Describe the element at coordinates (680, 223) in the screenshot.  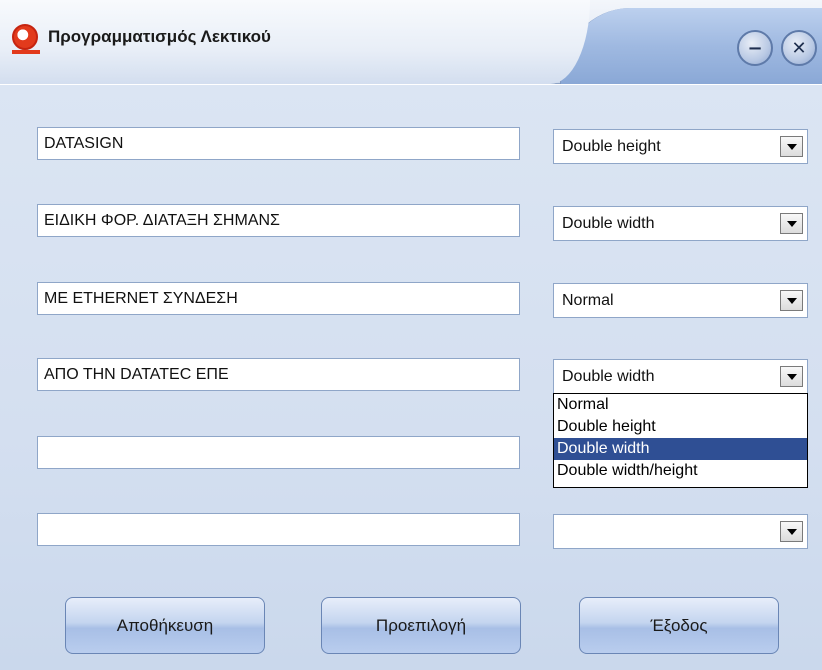
I see `line-2-size-select: Double width` at that location.